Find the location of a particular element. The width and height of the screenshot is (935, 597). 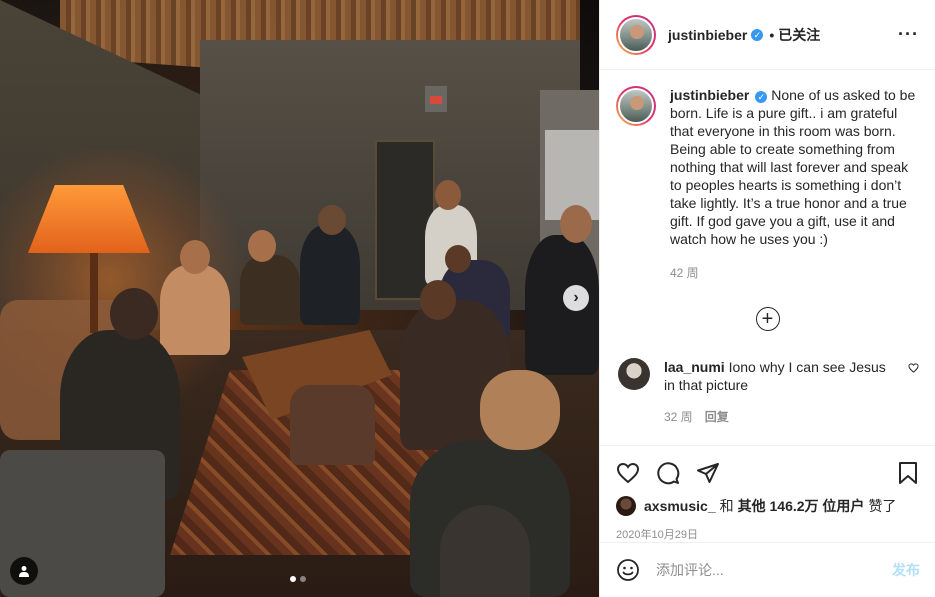

plus-circle-icon: + is located at coordinates (767, 319).